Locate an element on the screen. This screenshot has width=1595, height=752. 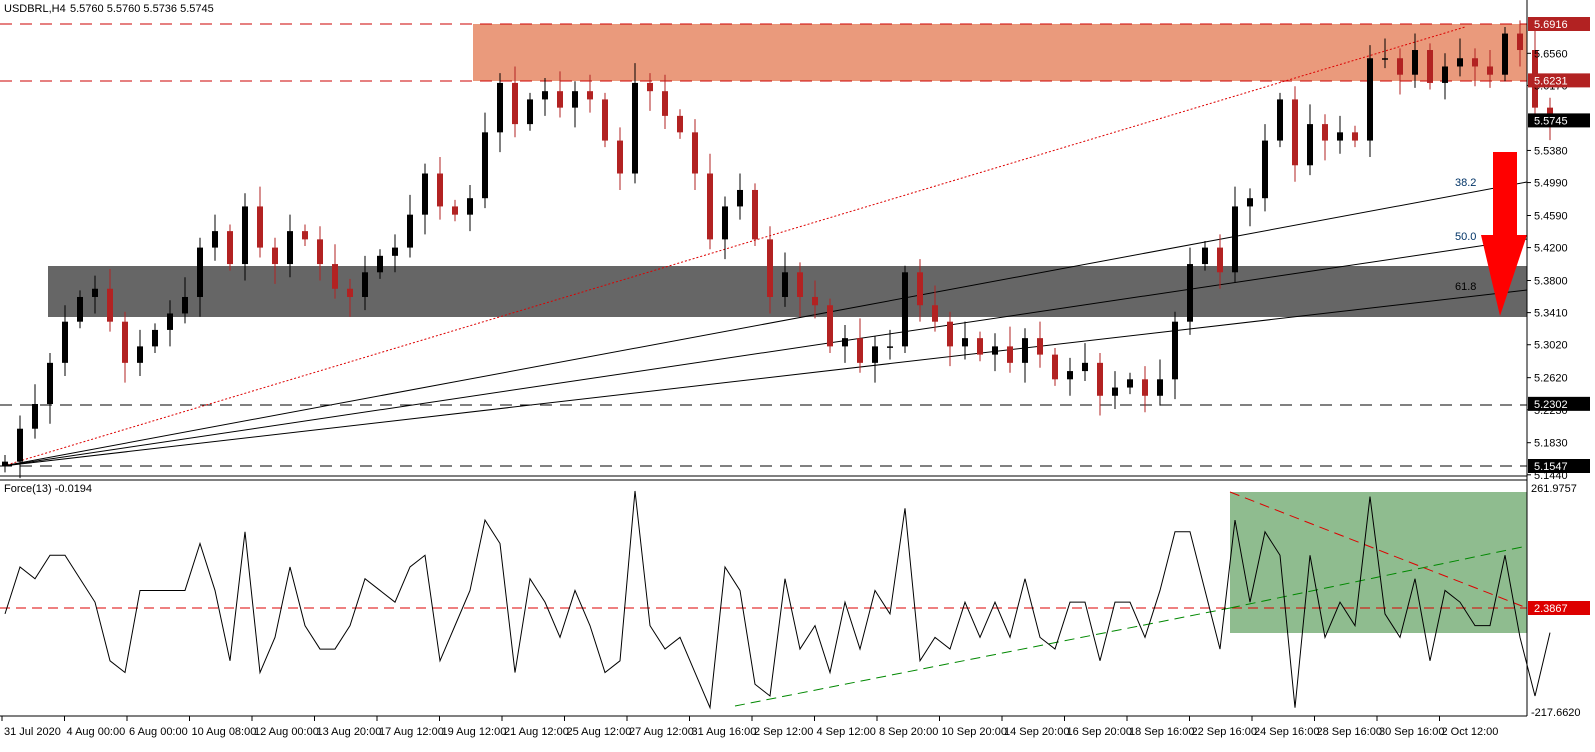
time-tick-label: 10 Aug 08:00 is located at coordinates (224, 732).